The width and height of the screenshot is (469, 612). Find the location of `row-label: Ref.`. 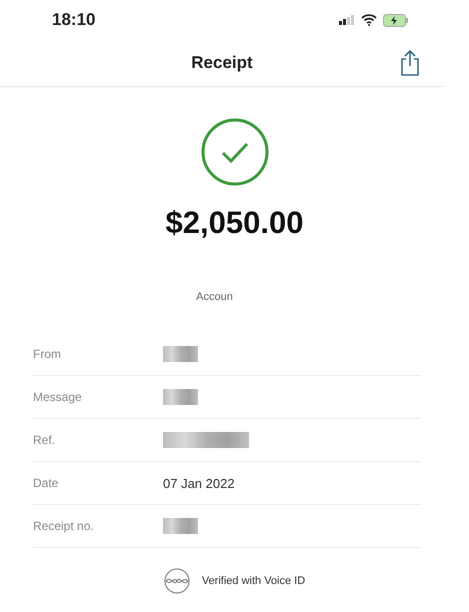

row-label: Ref. is located at coordinates (44, 440).